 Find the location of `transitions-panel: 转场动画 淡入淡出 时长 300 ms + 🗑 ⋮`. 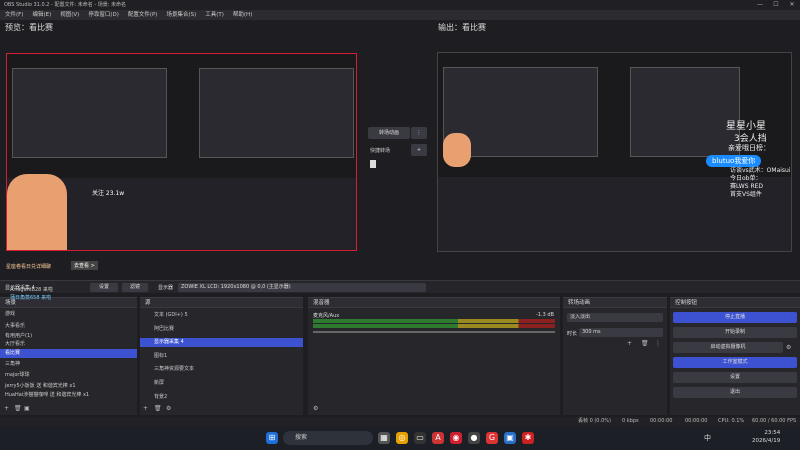

transitions-panel: 转场动画 淡入淡出 时长 300 ms + 🗑 ⋮ is located at coordinates (615, 356).